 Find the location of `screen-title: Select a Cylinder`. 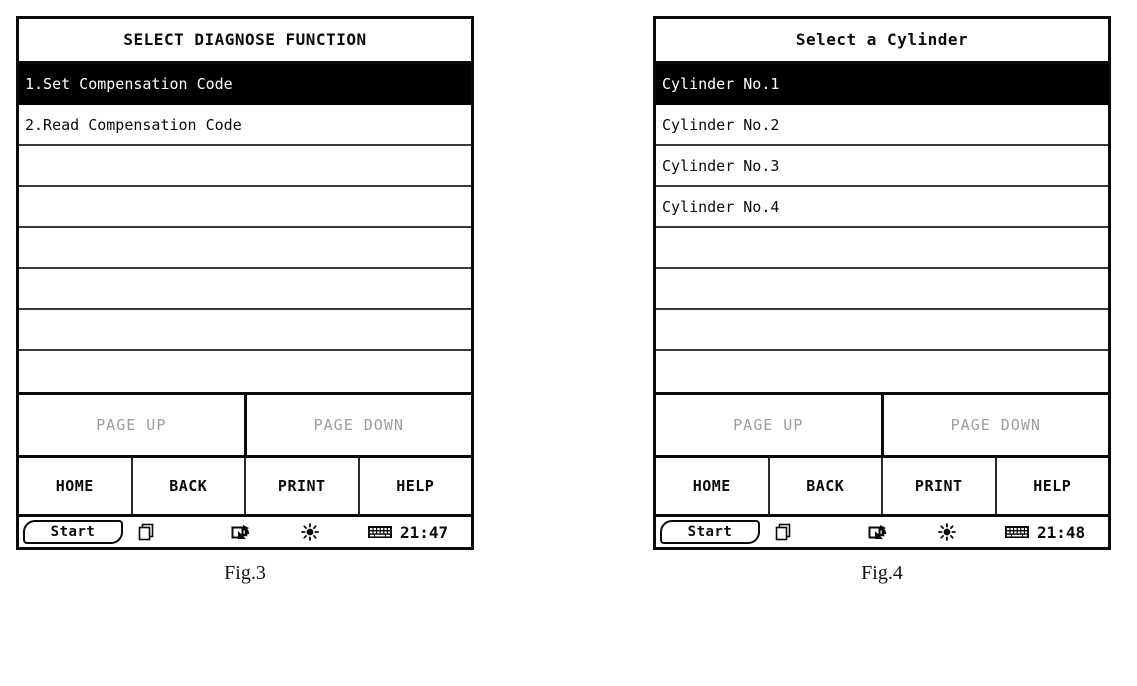

screen-title: Select a Cylinder is located at coordinates (882, 41).